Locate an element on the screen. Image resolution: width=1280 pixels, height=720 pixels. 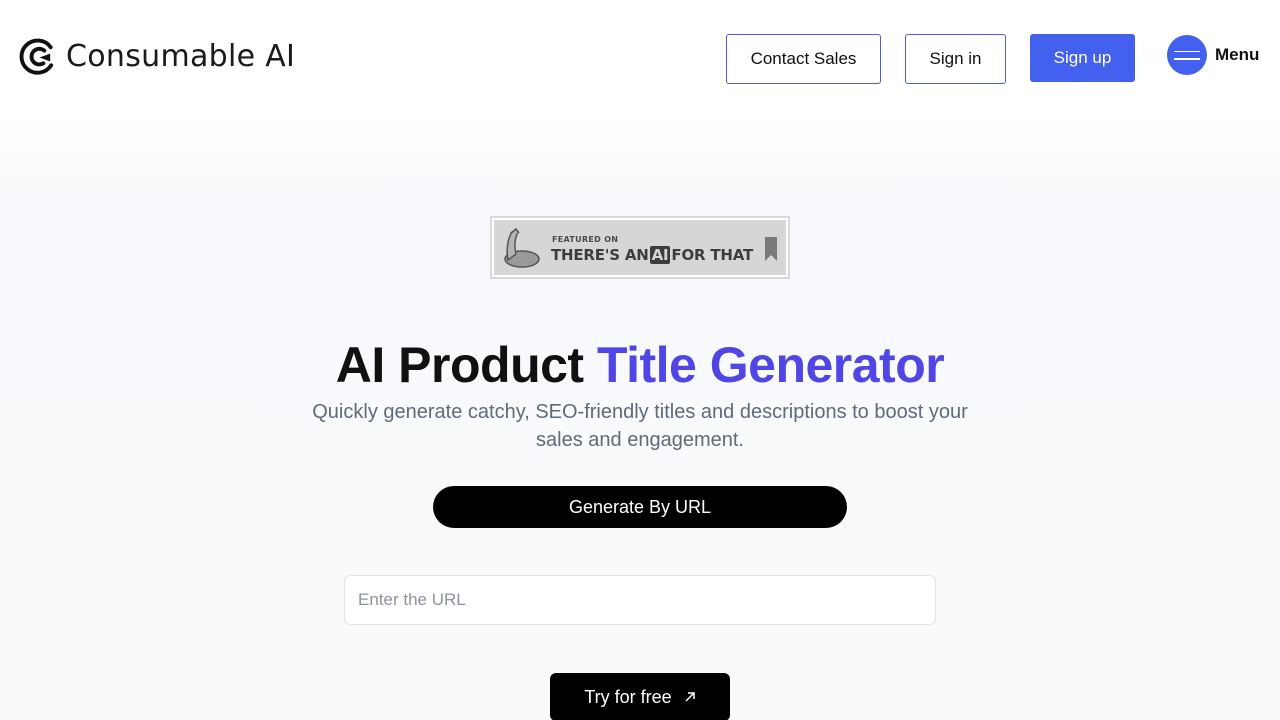
menu-label: Menu is located at coordinates (1237, 54).